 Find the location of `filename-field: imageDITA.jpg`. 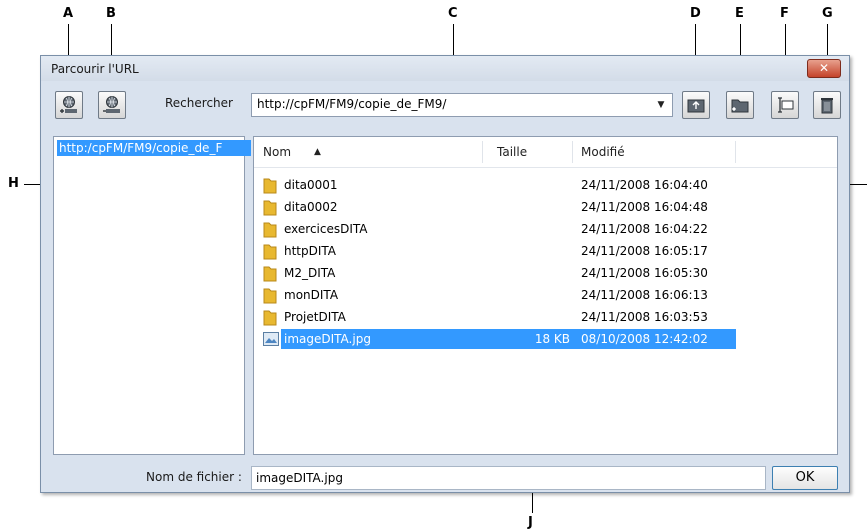

filename-field: imageDITA.jpg is located at coordinates (508, 478).